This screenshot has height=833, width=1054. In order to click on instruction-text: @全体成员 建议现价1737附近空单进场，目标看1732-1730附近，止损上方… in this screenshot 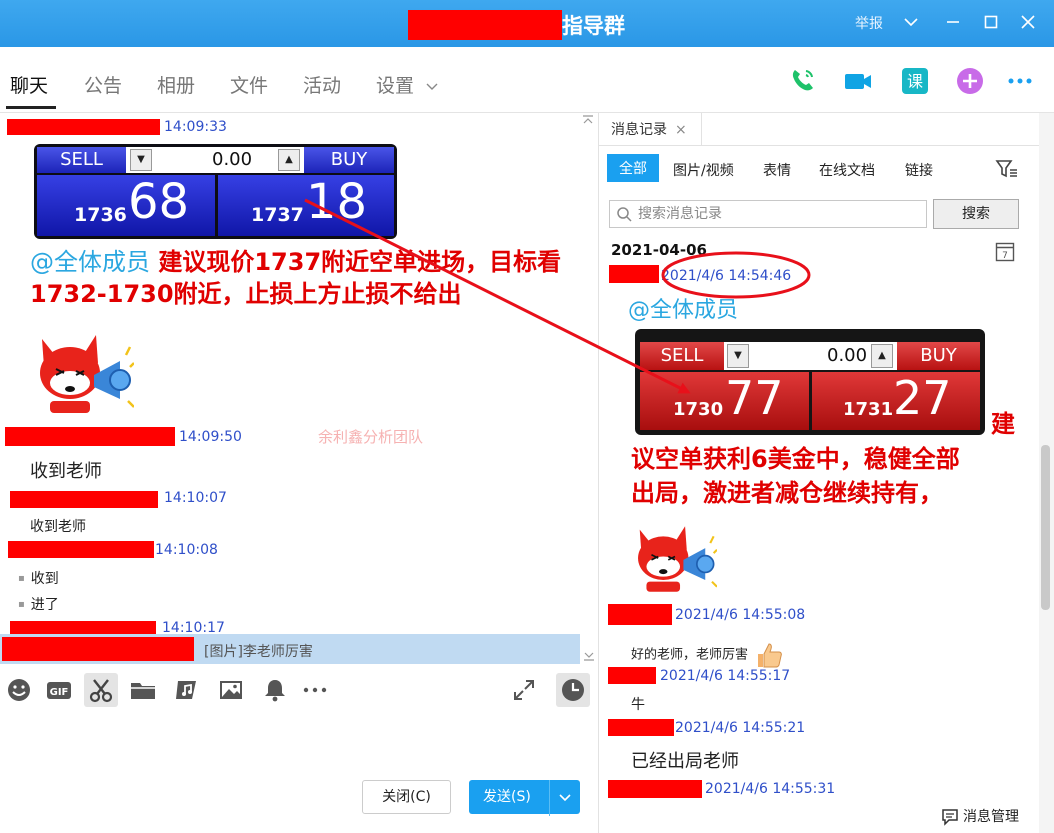, I will do `click(310, 278)`.